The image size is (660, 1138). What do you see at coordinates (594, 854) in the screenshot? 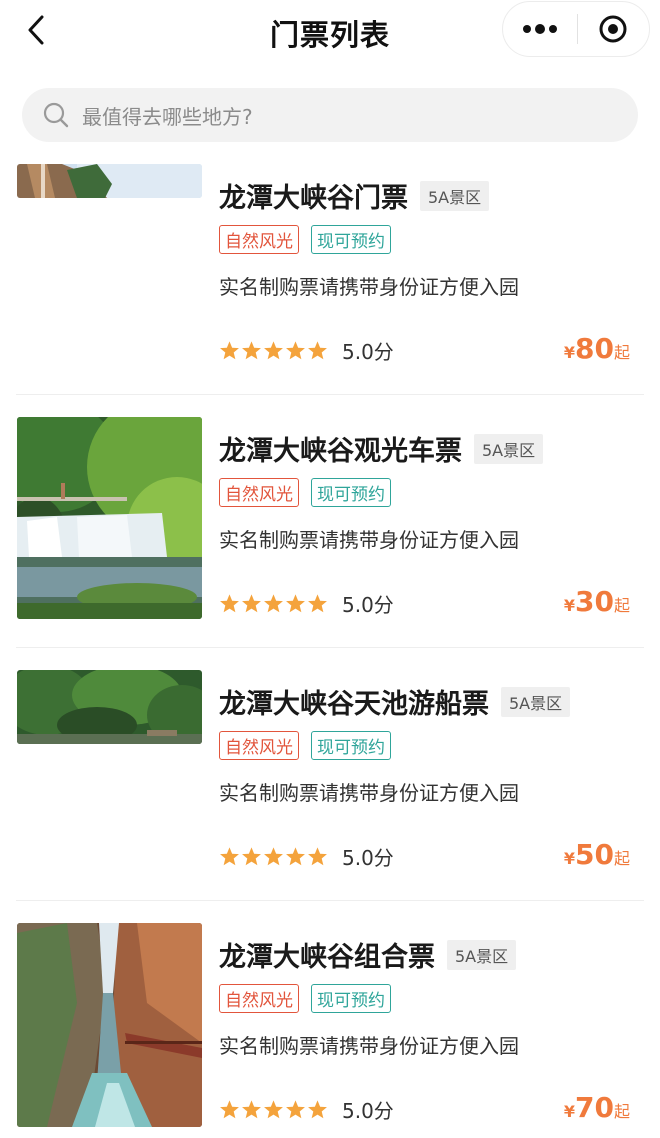
I see `price-value: 50` at bounding box center [594, 854].